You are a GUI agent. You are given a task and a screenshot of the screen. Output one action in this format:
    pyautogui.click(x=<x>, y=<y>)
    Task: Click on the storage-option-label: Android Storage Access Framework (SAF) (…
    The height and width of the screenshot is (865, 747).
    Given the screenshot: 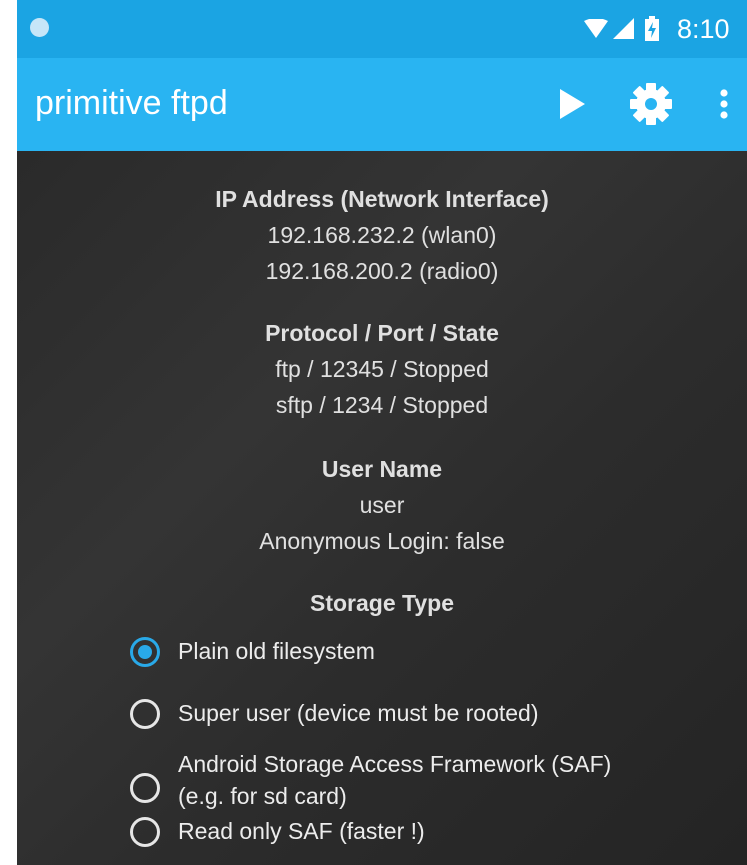 What is the action you would take?
    pyautogui.click(x=394, y=780)
    